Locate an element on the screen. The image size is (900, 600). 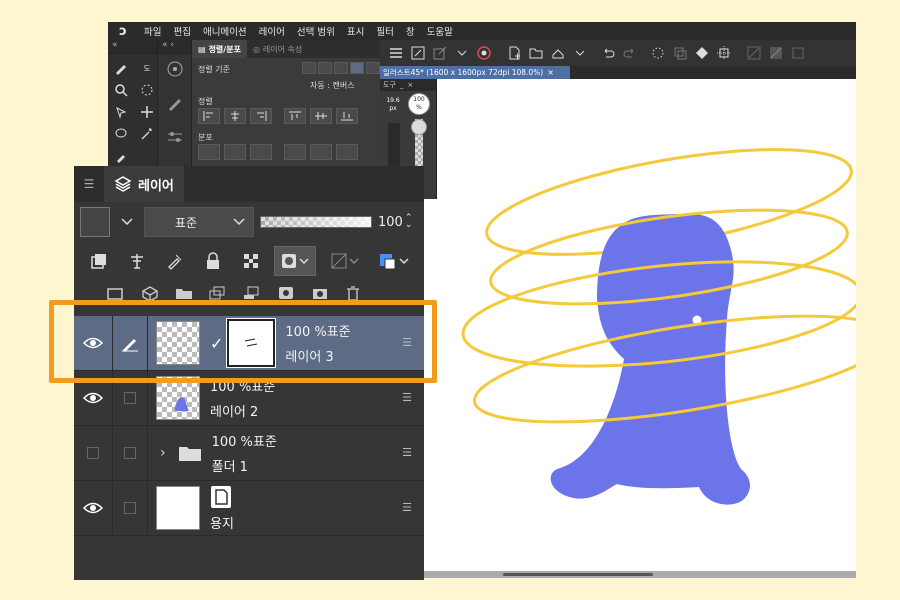
folder-expand-chevron-icon: › is located at coordinates (163, 453).